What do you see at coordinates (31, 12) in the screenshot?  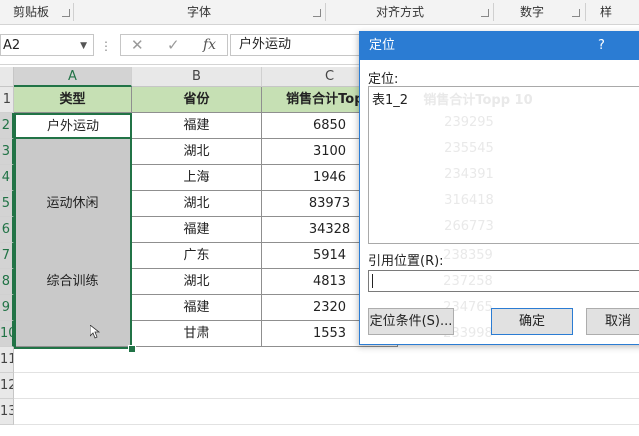 I see `ribbon-group-clipboard: 剪贴板` at bounding box center [31, 12].